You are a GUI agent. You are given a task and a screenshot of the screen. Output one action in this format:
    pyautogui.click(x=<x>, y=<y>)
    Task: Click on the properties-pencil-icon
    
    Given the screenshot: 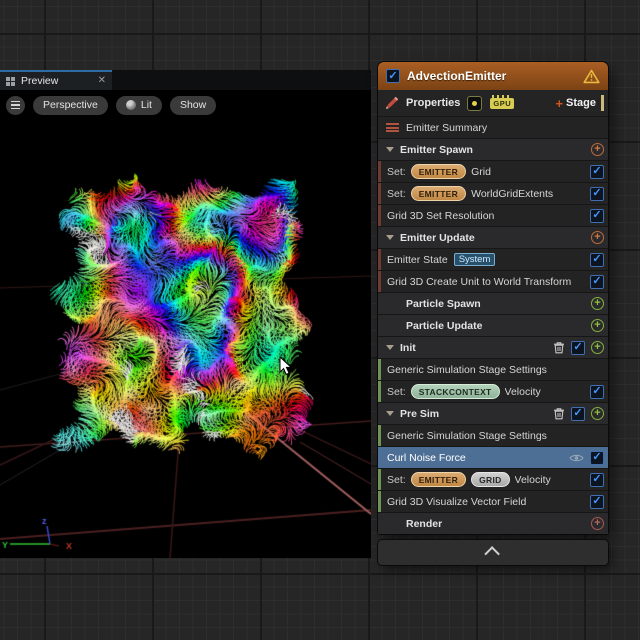 What is the action you would take?
    pyautogui.click(x=392, y=102)
    